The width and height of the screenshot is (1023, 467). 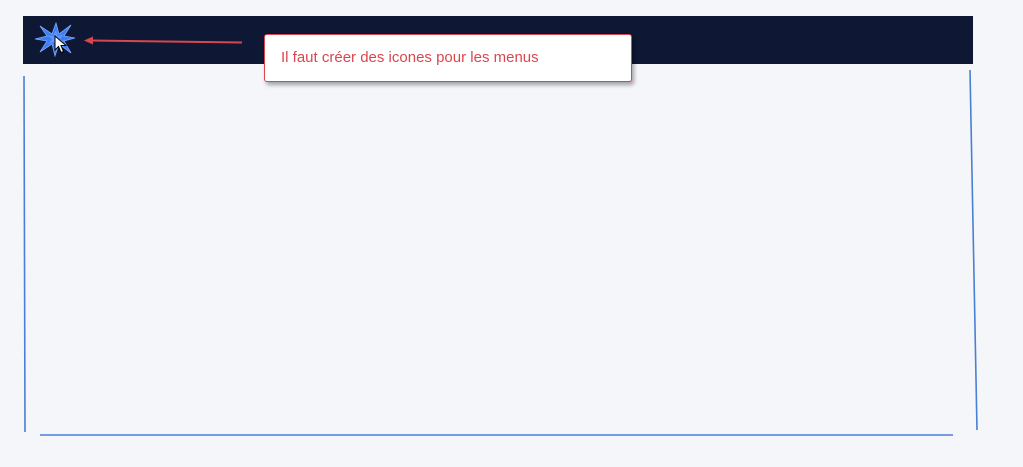 I want to click on menu-logo-button, so click(x=55, y=40).